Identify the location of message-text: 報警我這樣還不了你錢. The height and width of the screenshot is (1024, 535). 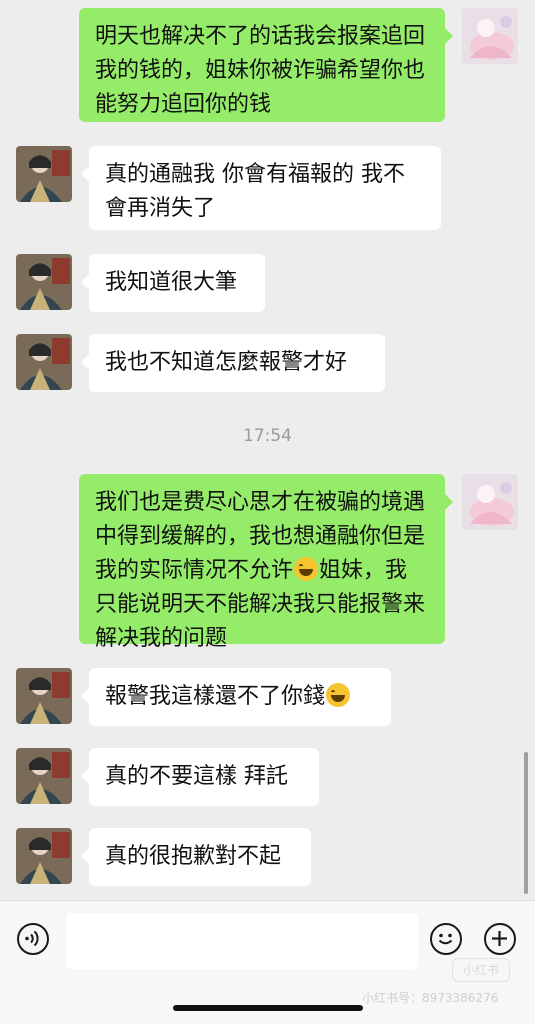
(215, 696).